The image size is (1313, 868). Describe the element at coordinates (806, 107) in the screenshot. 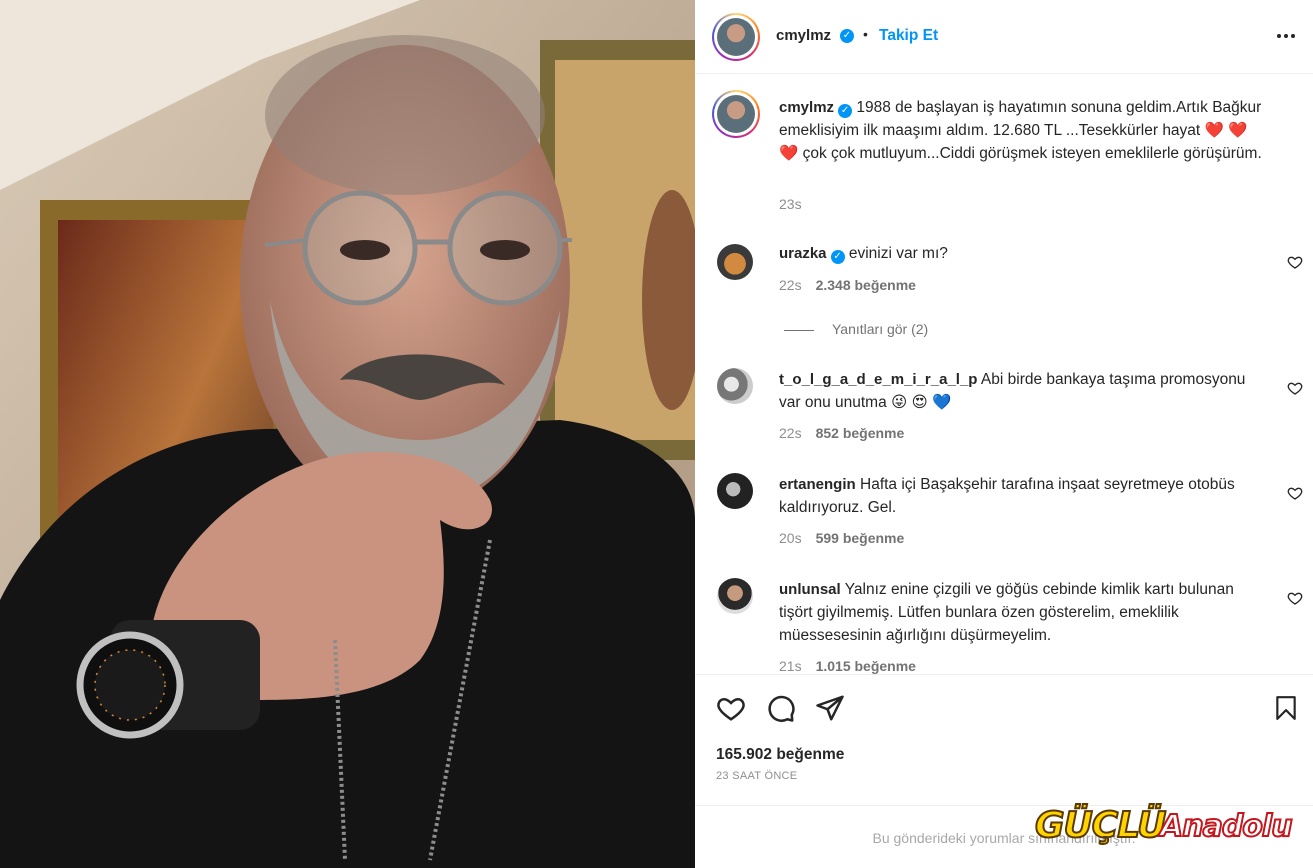

I see `caption-username: cmylmz` at that location.